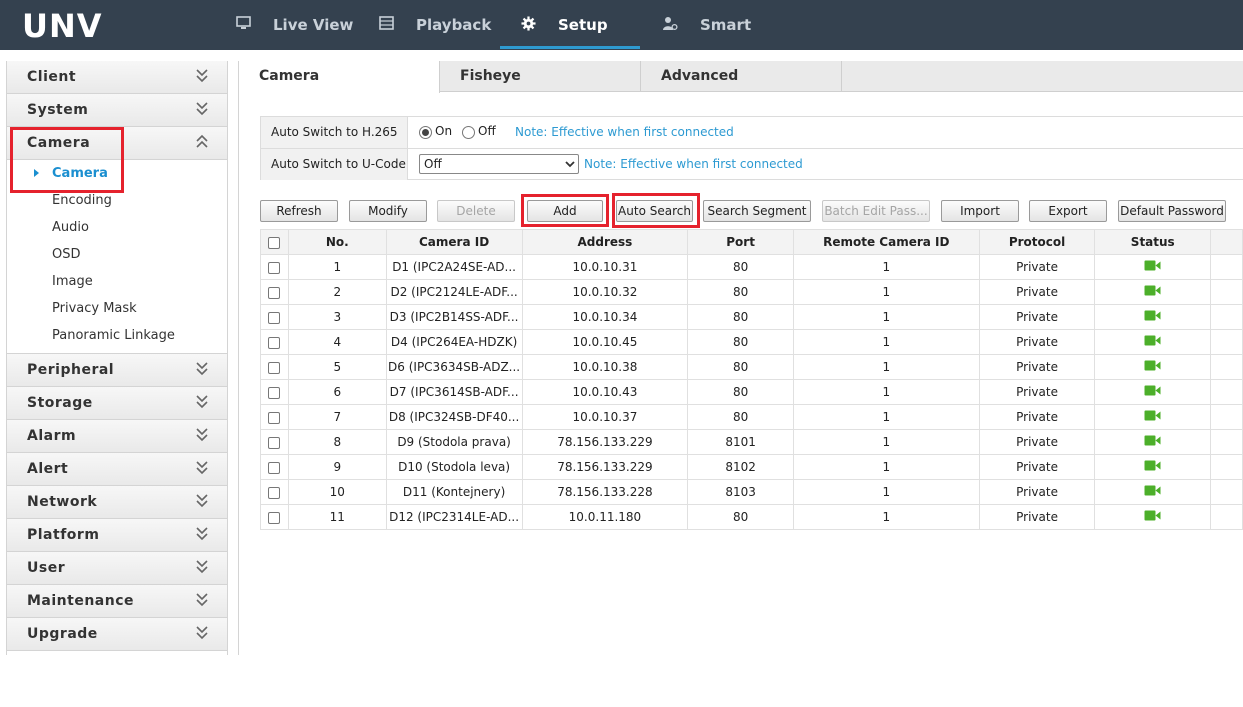 The height and width of the screenshot is (707, 1243). Describe the element at coordinates (117, 77) in the screenshot. I see `sidebar-group-client: Client` at that location.